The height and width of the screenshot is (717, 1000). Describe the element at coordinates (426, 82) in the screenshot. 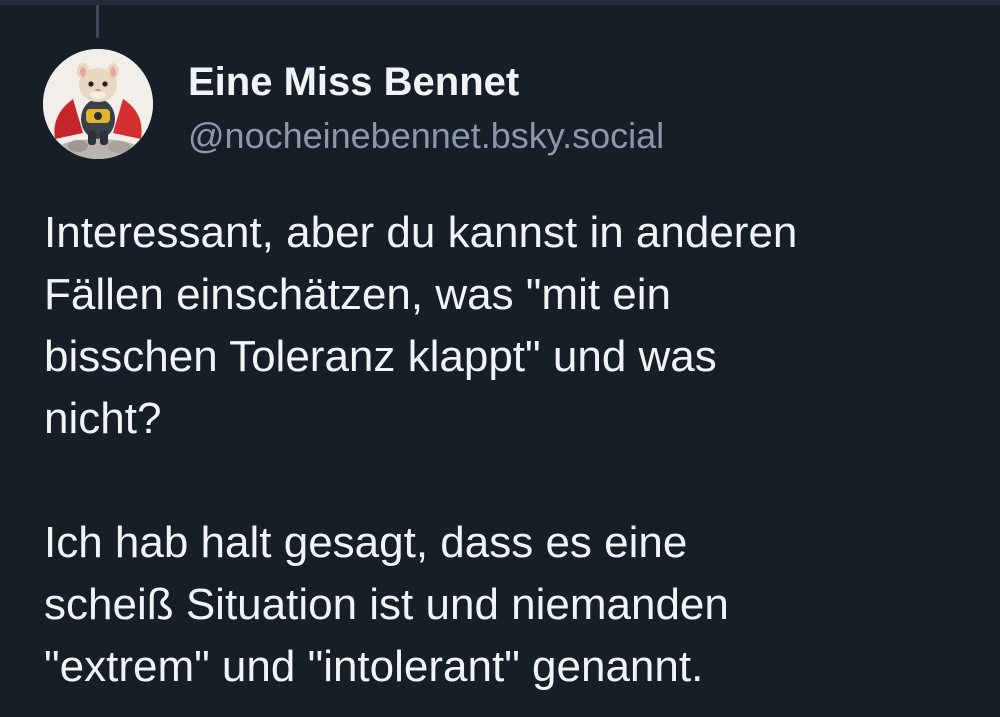

I see `author-display-name: Eine Miss Bennet` at that location.